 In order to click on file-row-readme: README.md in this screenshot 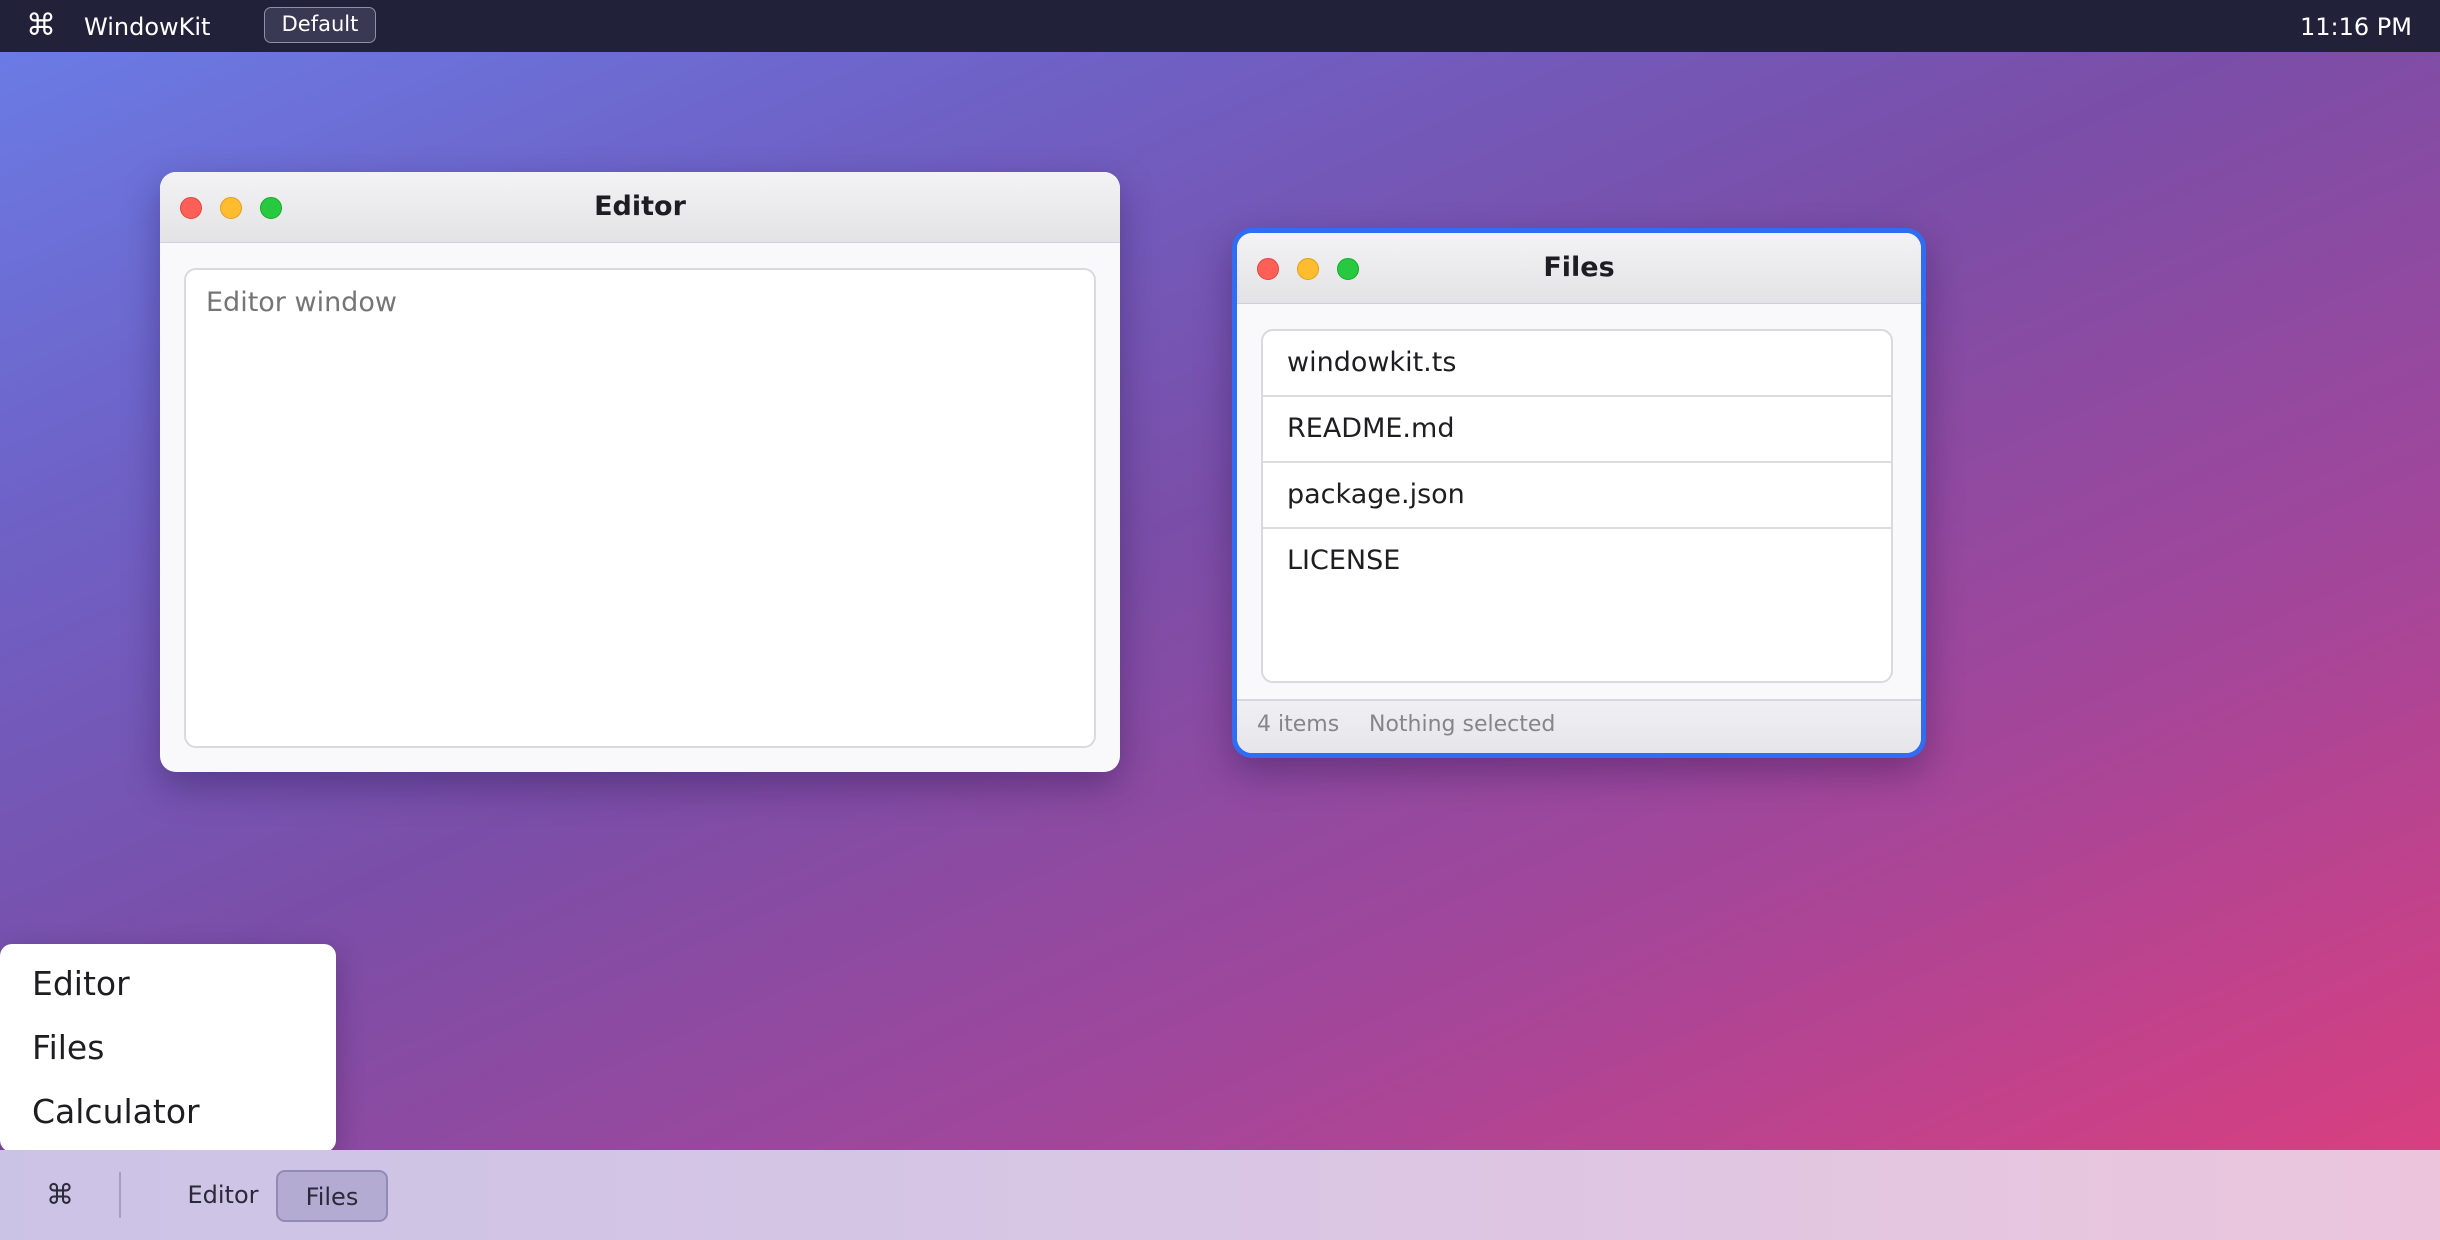, I will do `click(1577, 430)`.